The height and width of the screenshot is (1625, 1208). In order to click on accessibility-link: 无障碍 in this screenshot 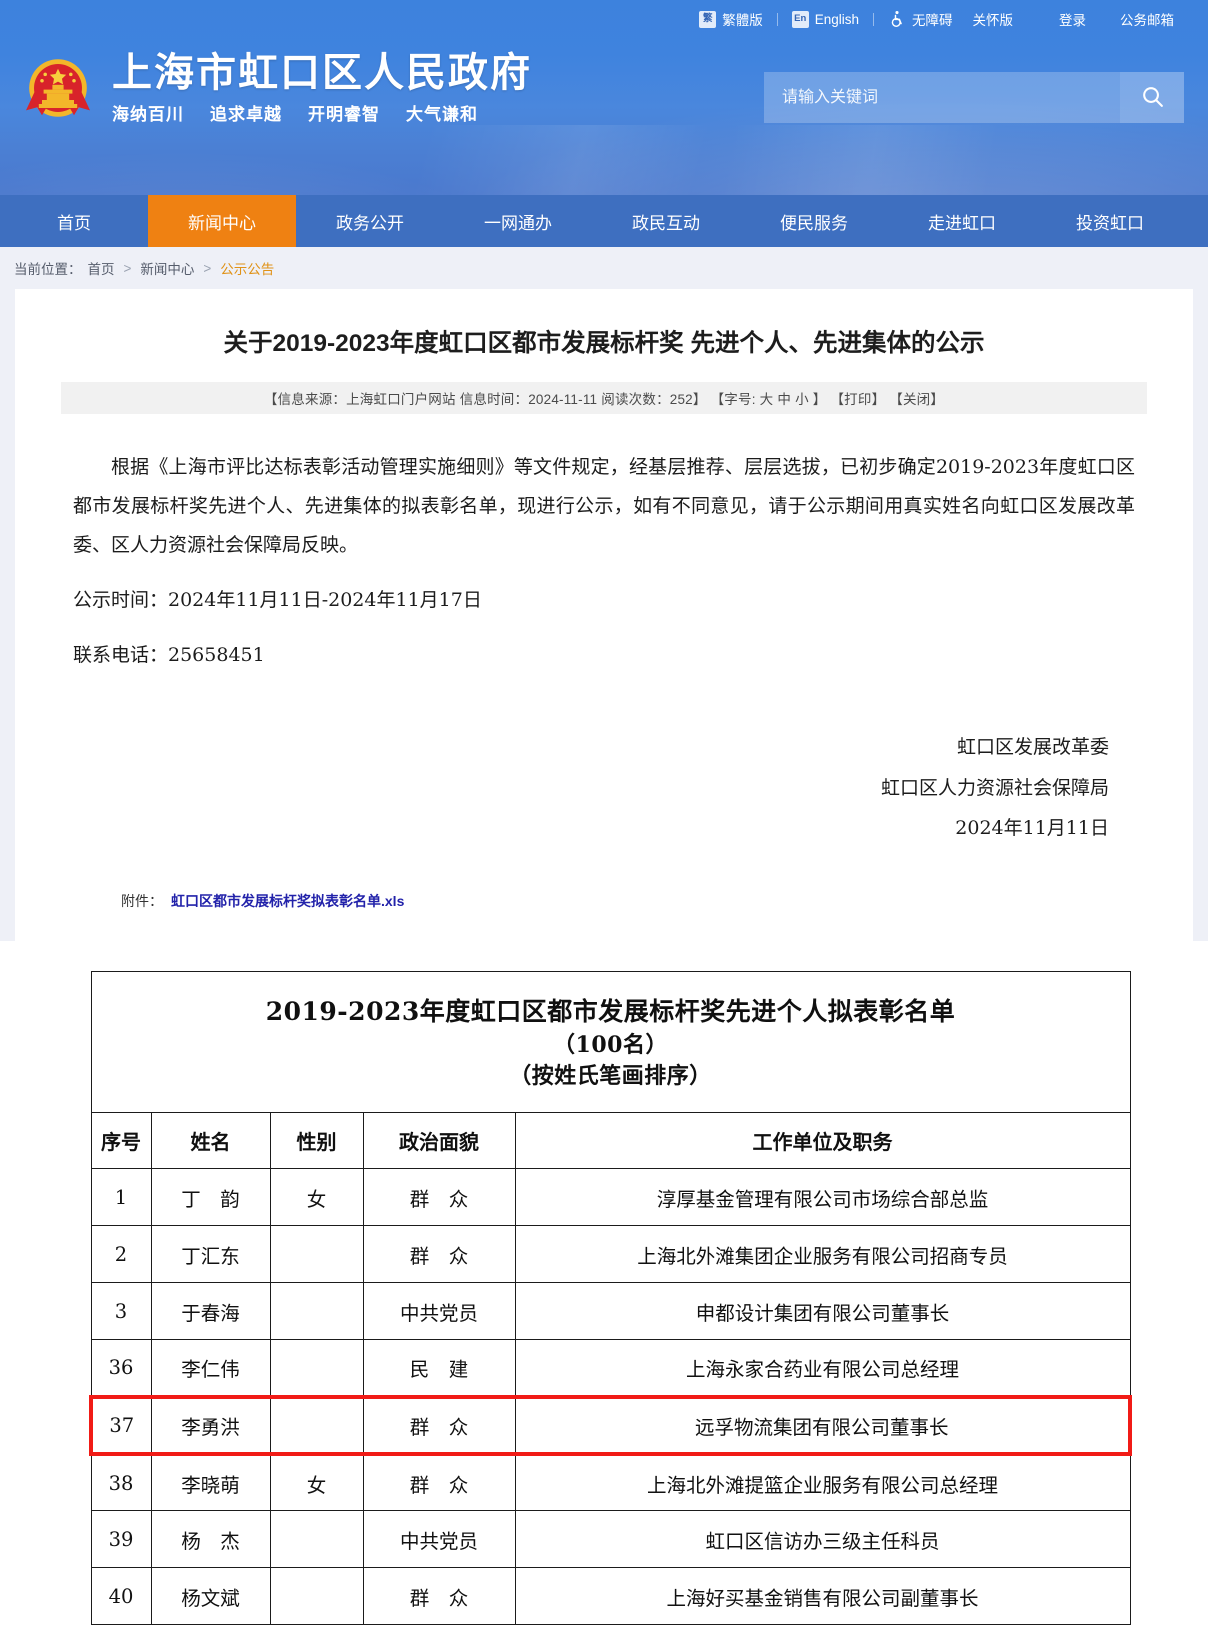, I will do `click(920, 19)`.